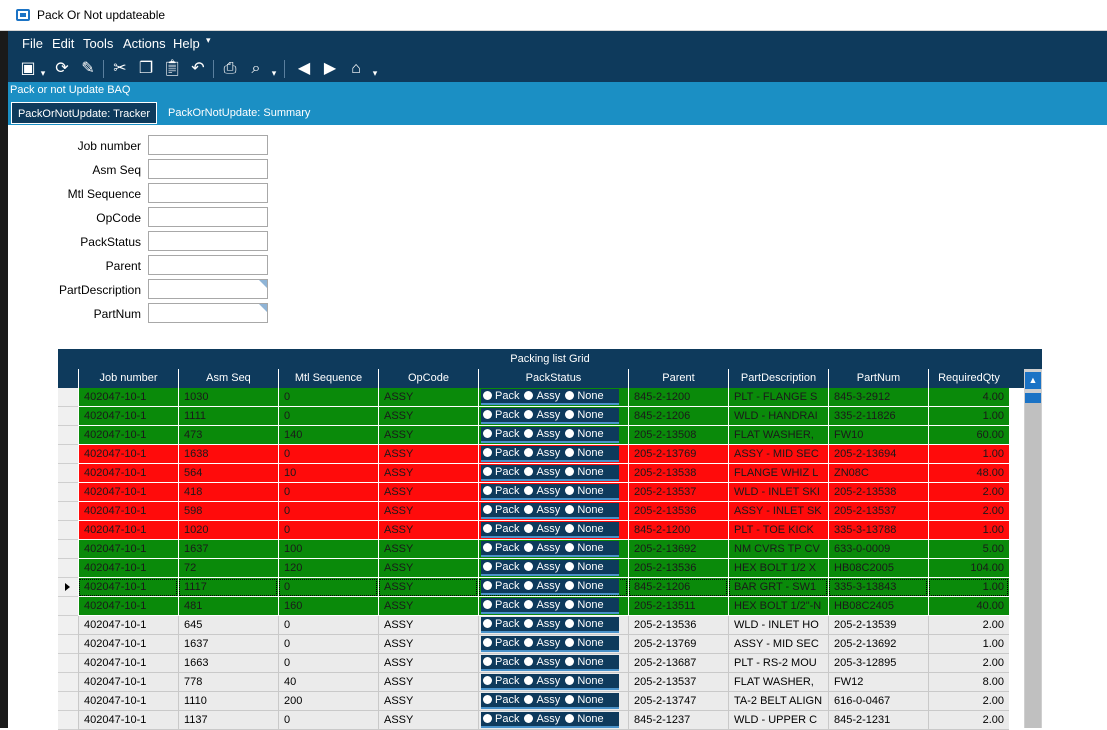 The height and width of the screenshot is (730, 1107). Describe the element at coordinates (878, 530) in the screenshot. I see `cell-partnum: 335-3-13788` at that location.